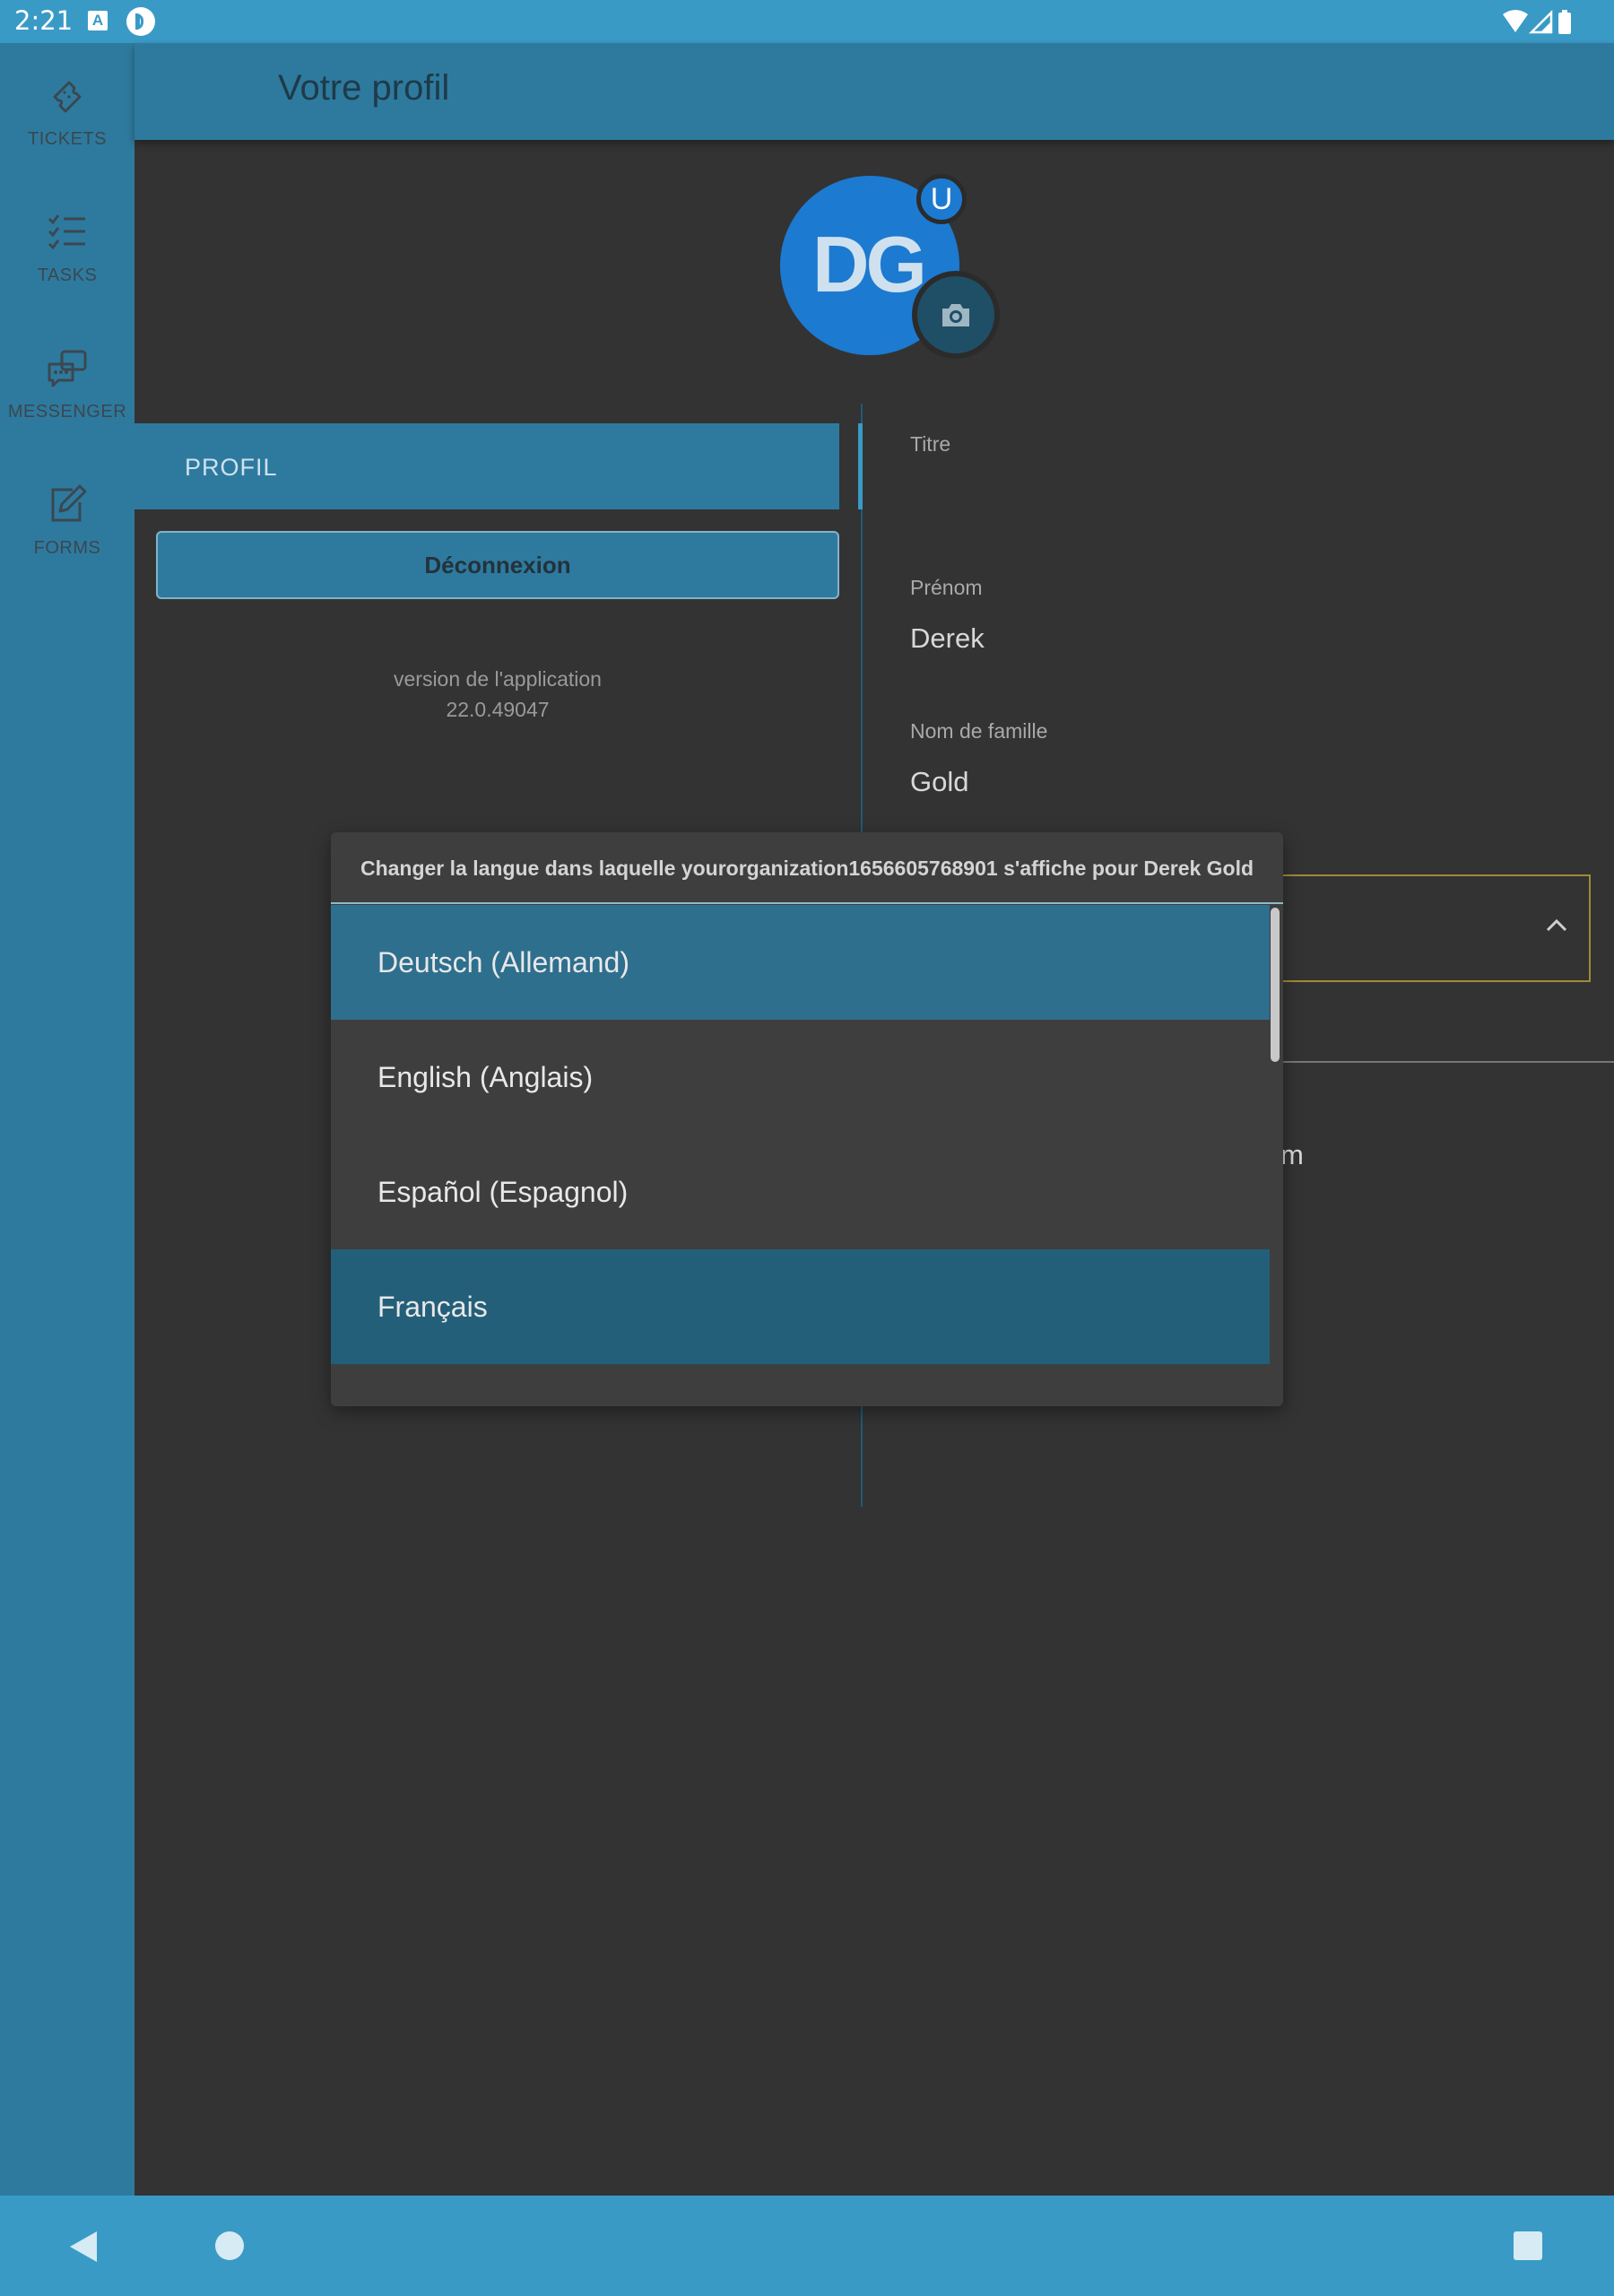 The width and height of the screenshot is (1614, 2296). What do you see at coordinates (874, 91) in the screenshot?
I see `app-header: Votre profil` at bounding box center [874, 91].